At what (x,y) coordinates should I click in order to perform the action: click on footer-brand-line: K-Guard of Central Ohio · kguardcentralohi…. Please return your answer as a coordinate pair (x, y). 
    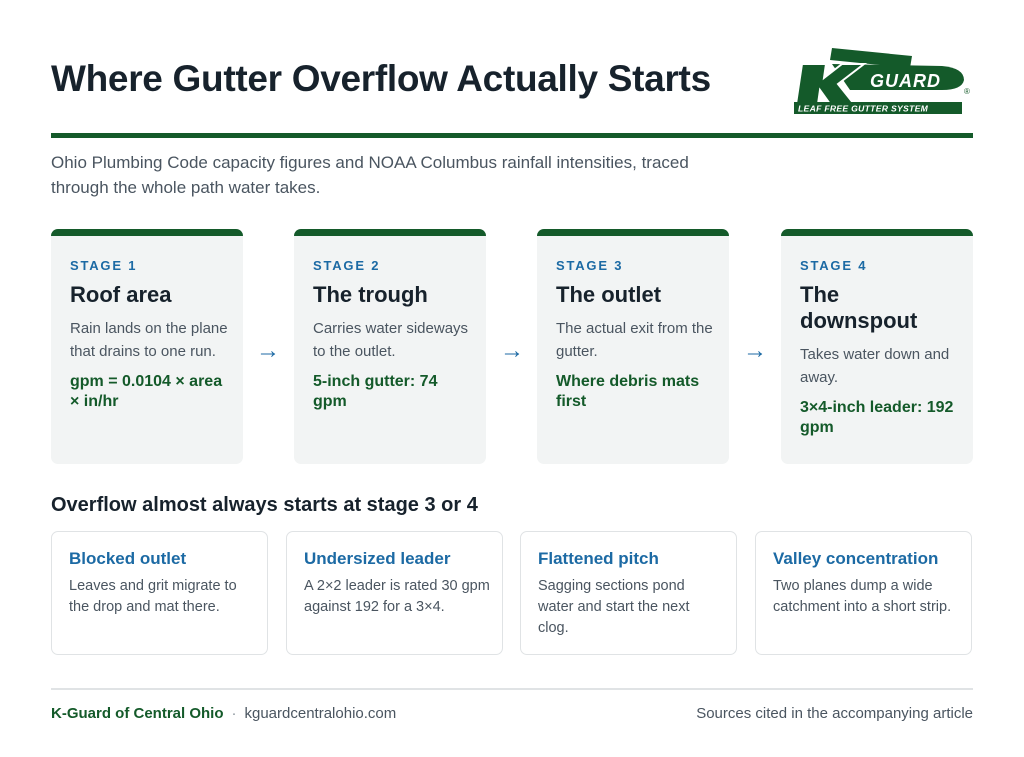
    Looking at the image, I should click on (223, 713).